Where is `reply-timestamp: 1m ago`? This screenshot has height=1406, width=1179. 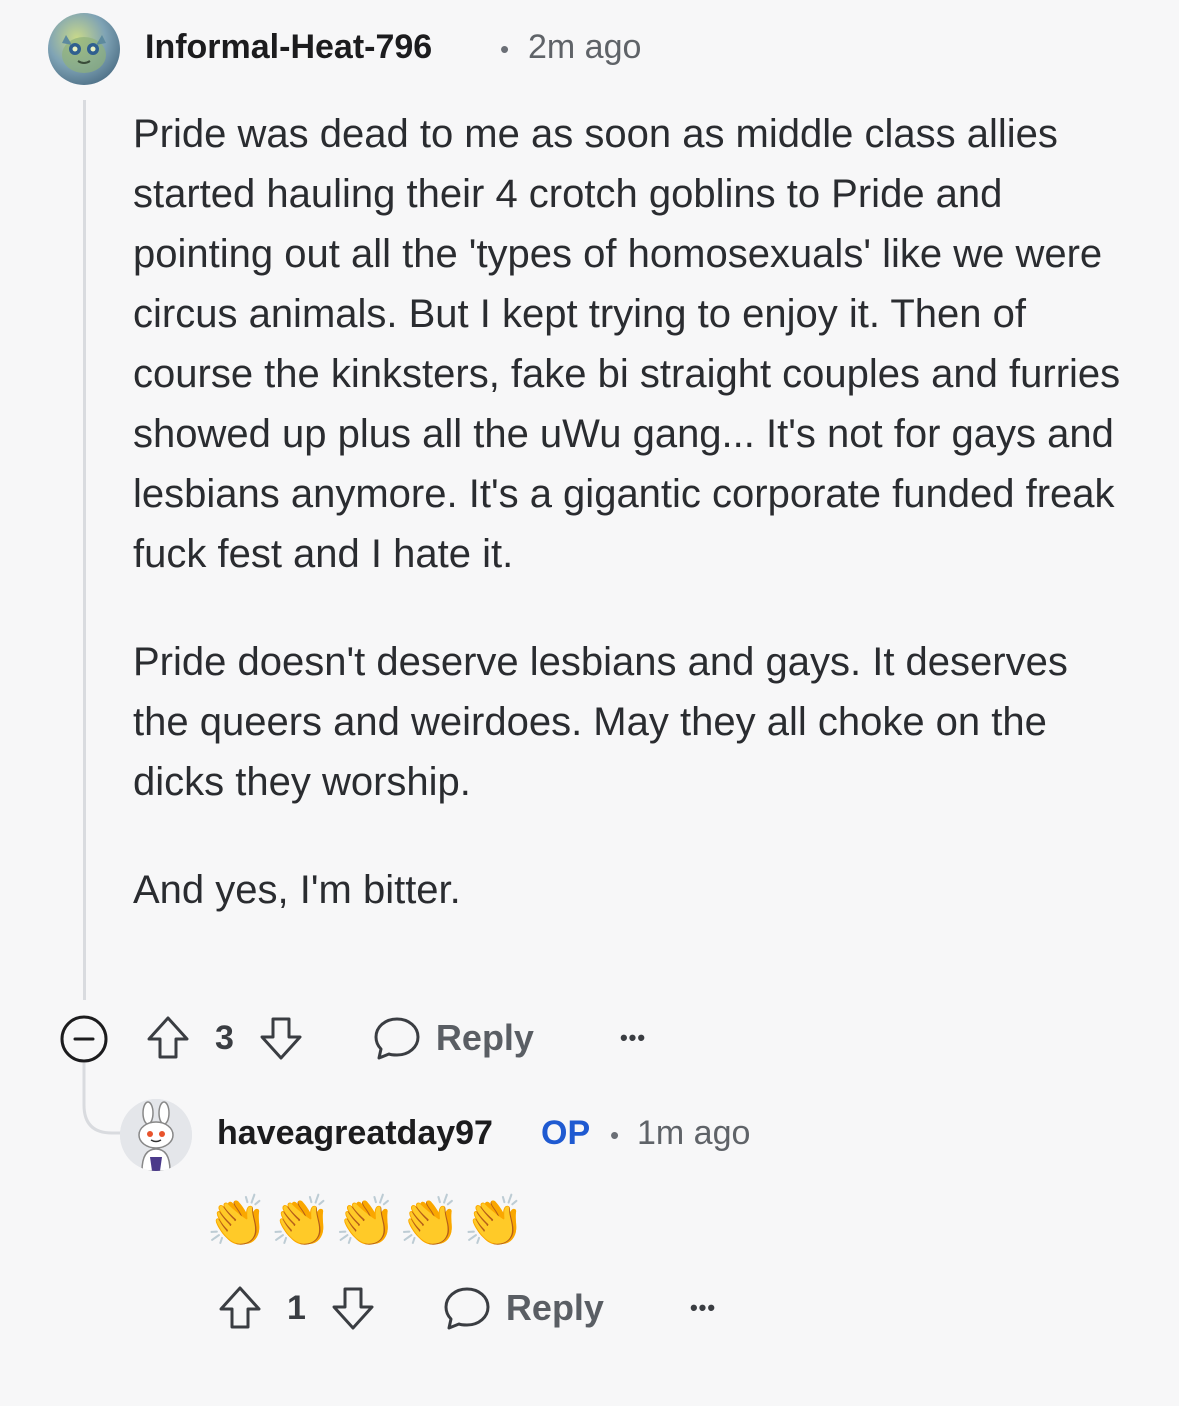 reply-timestamp: 1m ago is located at coordinates (694, 1133).